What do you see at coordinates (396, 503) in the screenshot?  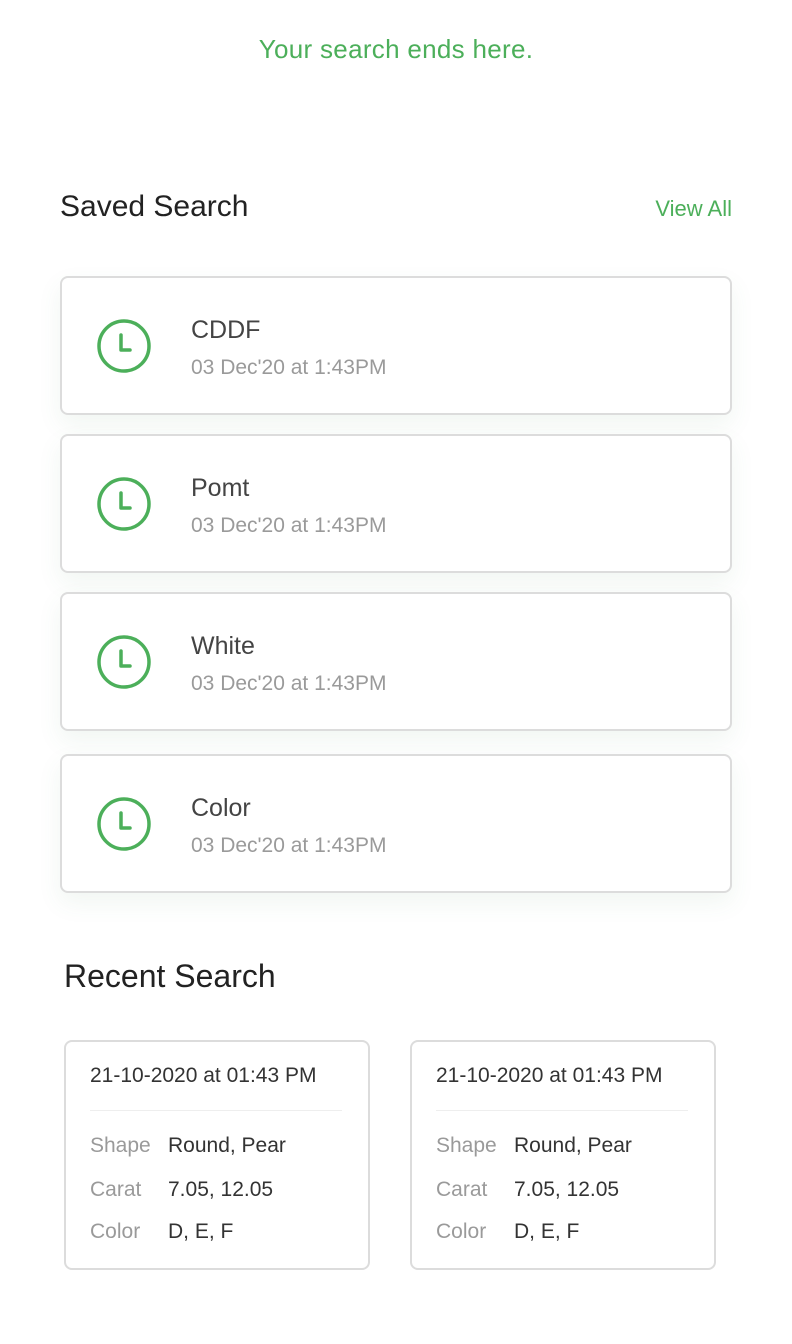 I see `saved-search-item: Pomt 03 Dec'20 at 1:43PM` at bounding box center [396, 503].